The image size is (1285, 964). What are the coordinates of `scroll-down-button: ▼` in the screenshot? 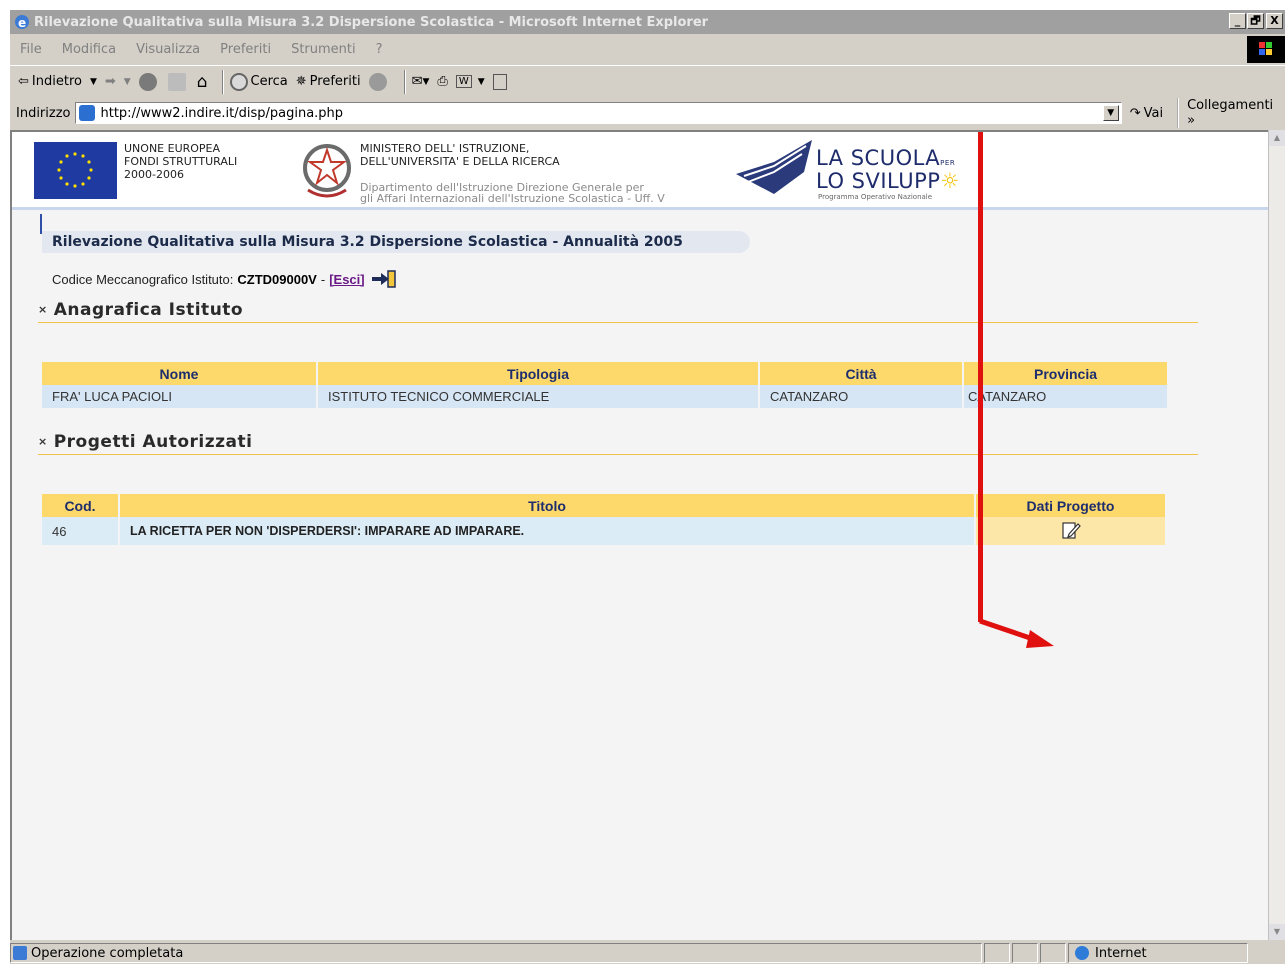 It's located at (1277, 932).